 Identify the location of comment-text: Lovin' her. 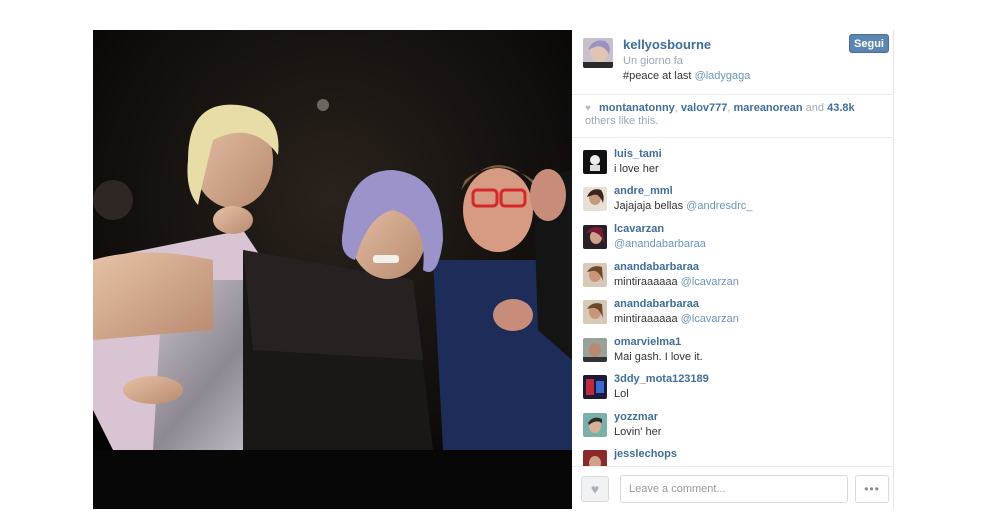
(637, 432).